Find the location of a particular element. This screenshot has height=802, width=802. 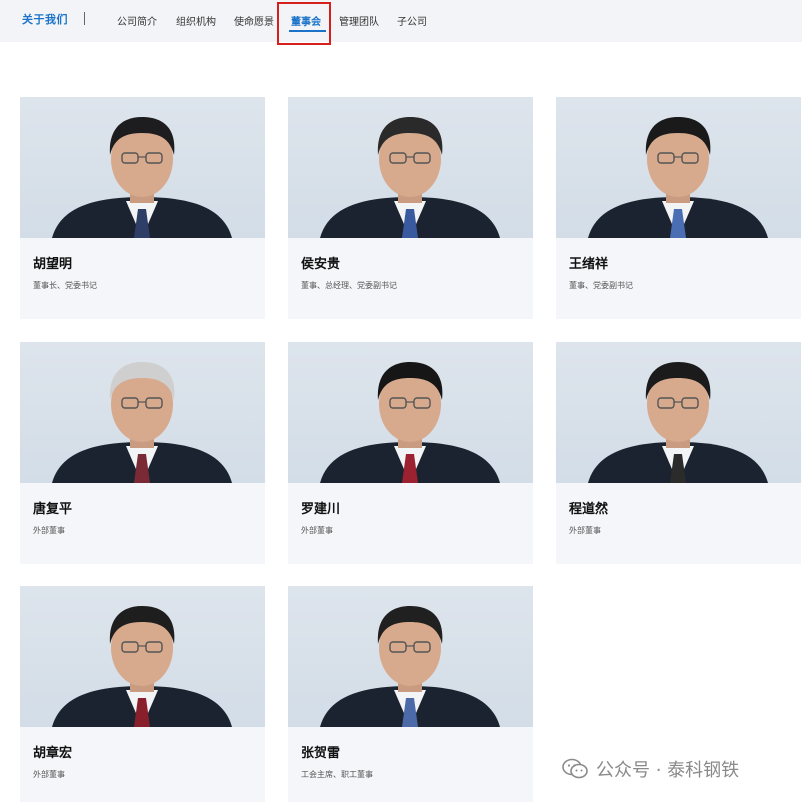

member-name: 程道然 is located at coordinates (589, 509).